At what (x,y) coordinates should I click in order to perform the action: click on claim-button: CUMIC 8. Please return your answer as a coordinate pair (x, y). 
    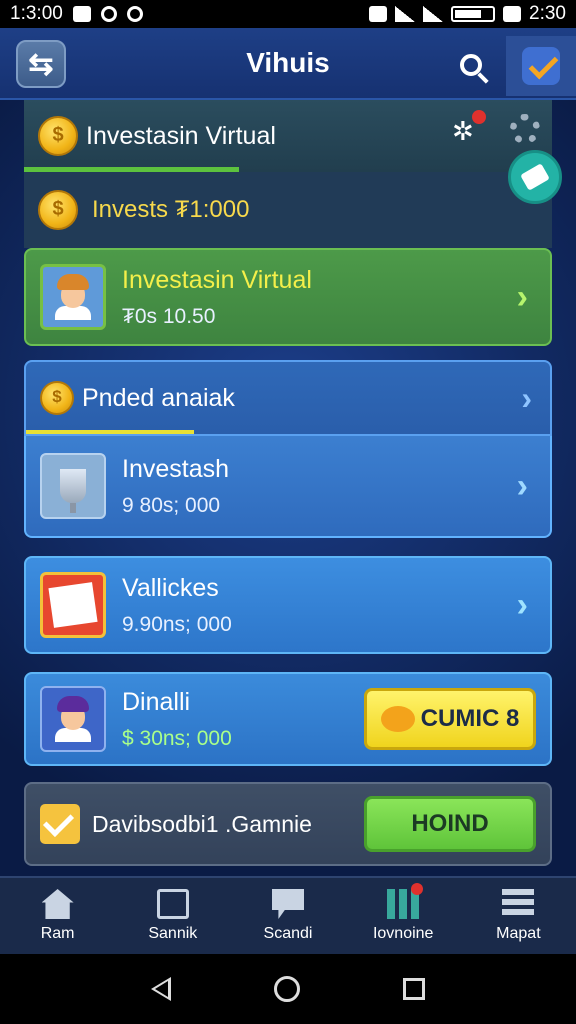
    Looking at the image, I should click on (450, 719).